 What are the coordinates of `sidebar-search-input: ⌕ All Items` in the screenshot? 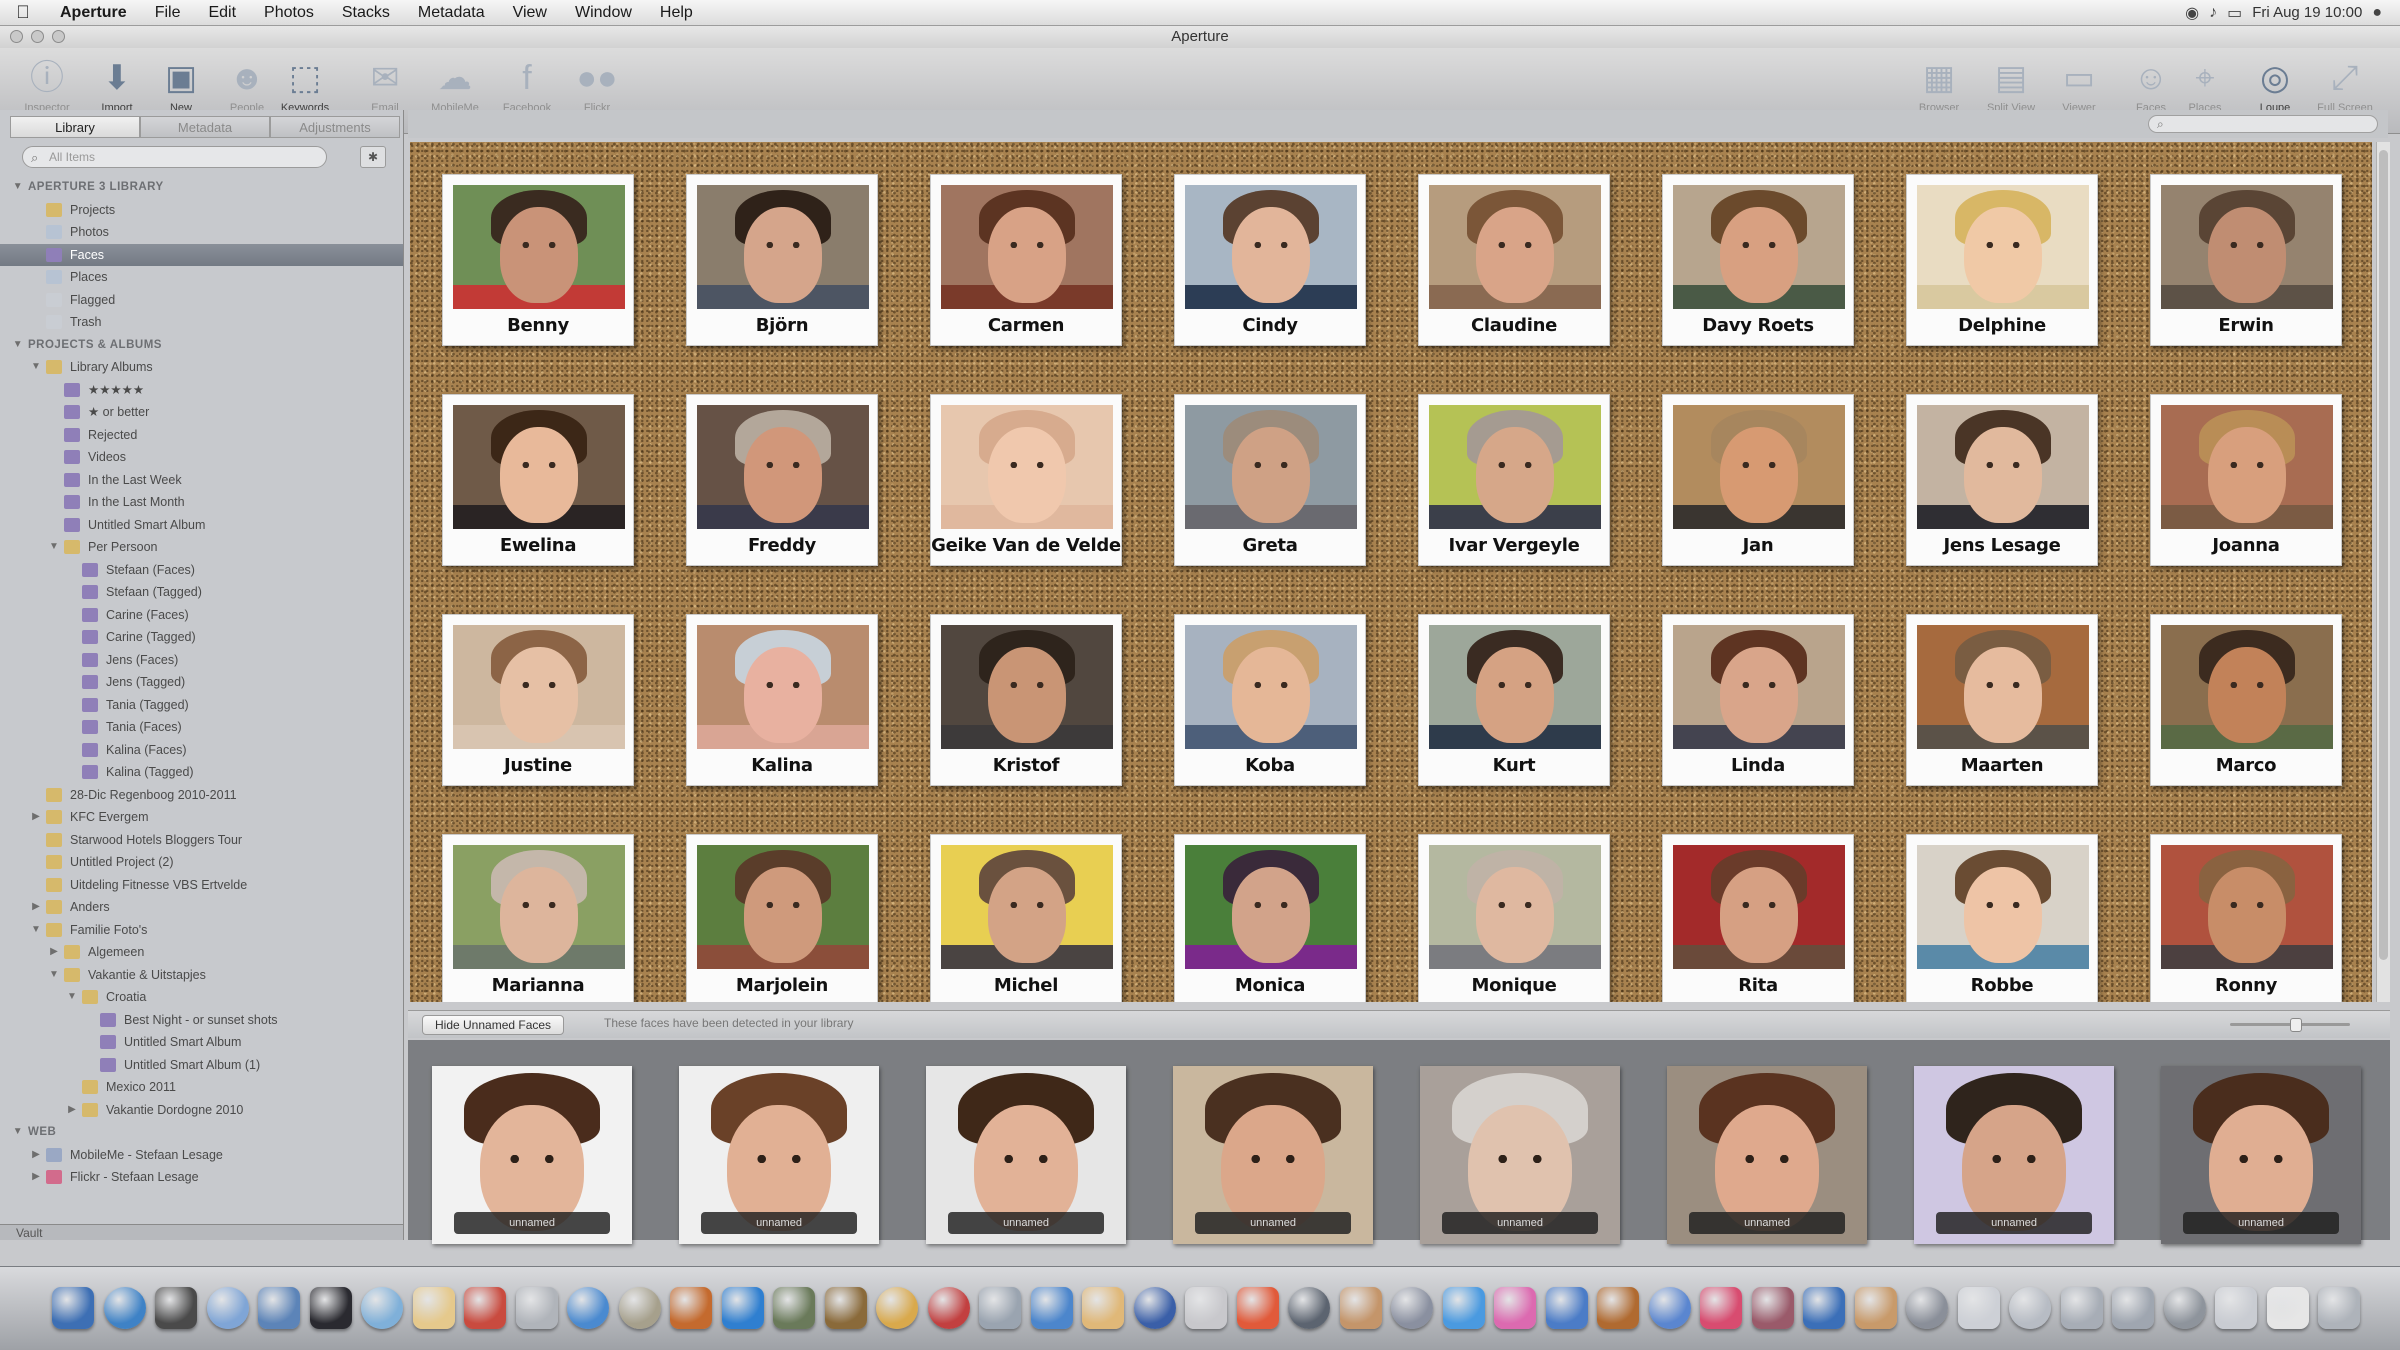 It's located at (174, 157).